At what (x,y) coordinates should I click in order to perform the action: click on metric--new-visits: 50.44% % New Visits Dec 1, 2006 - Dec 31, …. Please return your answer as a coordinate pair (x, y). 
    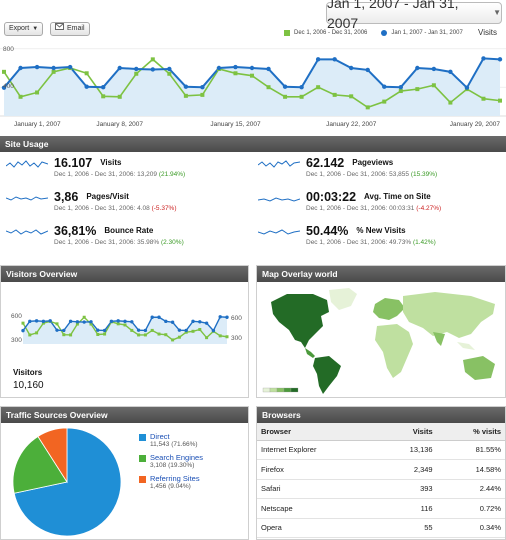
    Looking at the image, I should click on (347, 235).